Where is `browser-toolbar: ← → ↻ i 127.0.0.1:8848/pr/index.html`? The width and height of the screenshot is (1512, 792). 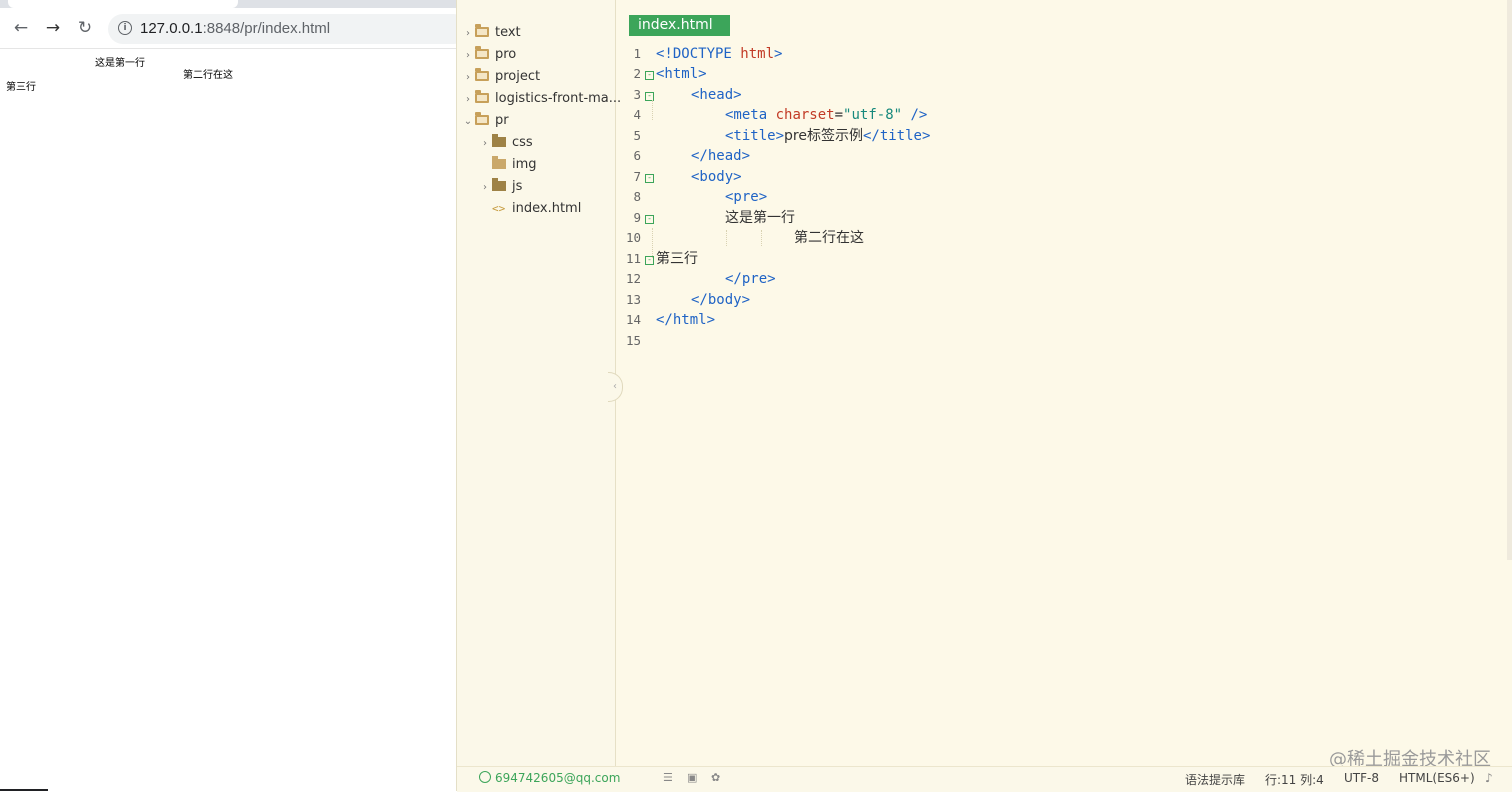
browser-toolbar: ← → ↻ i 127.0.0.1:8848/pr/index.html is located at coordinates (234, 28).